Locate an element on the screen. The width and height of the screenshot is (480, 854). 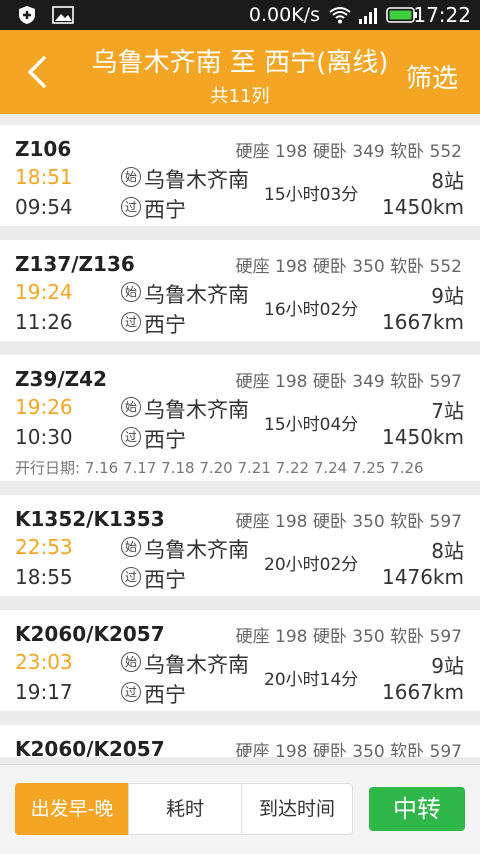
ticket-prices: 硬座 198 硬卧 350 软卧 552 is located at coordinates (348, 267).